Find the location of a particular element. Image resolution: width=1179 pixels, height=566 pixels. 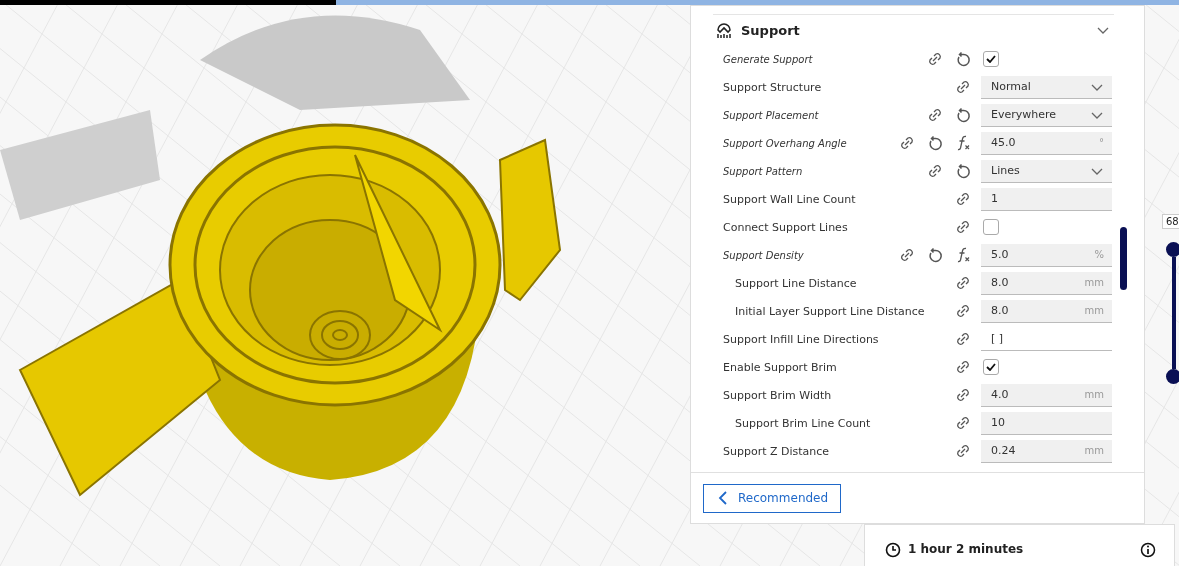

setting-label: Support Pattern is located at coordinates (763, 171).